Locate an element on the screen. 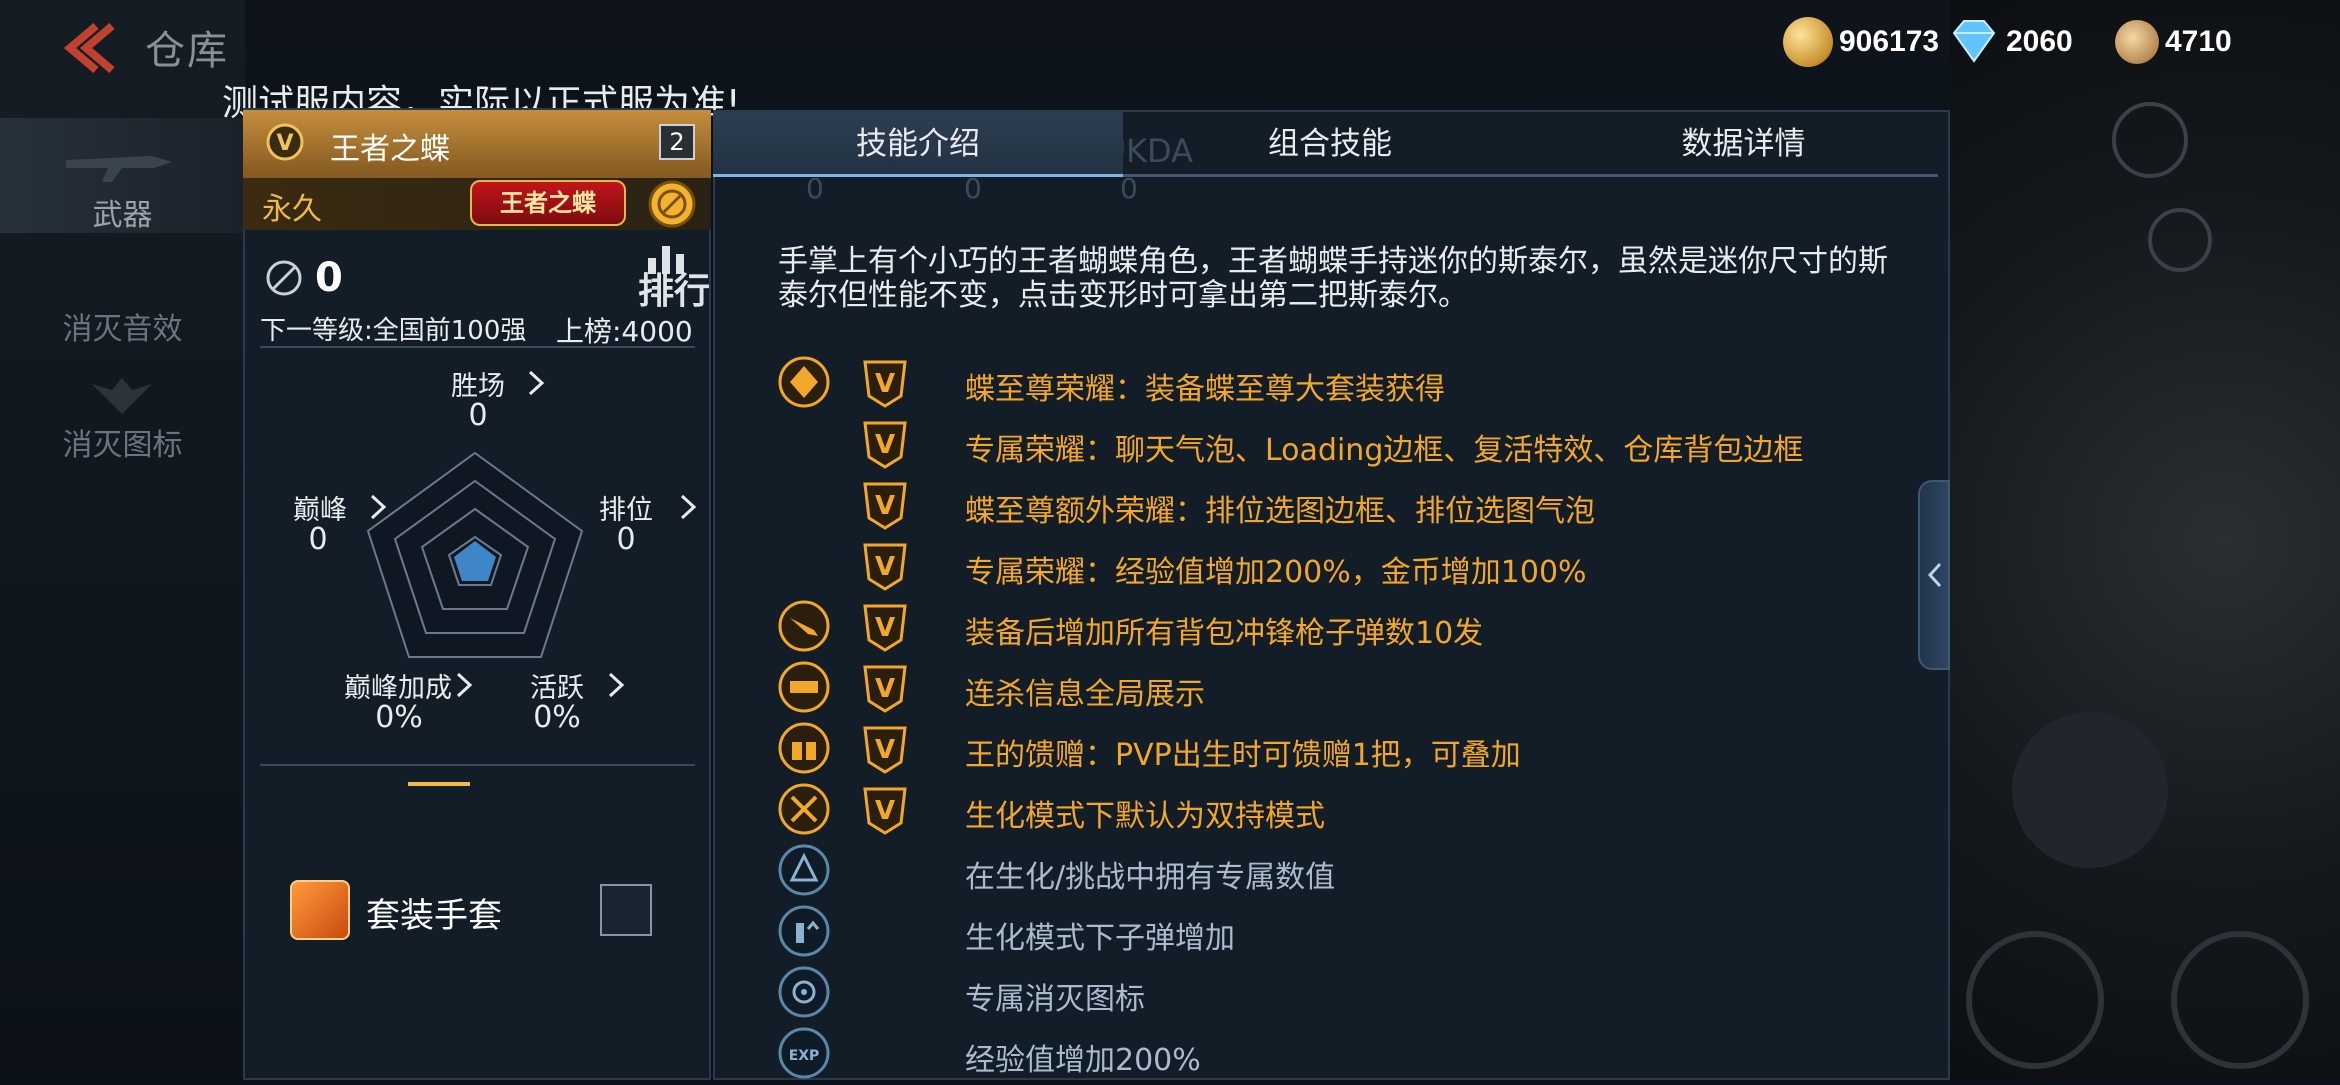 The width and height of the screenshot is (2340, 1085). page-indicator is located at coordinates (439, 784).